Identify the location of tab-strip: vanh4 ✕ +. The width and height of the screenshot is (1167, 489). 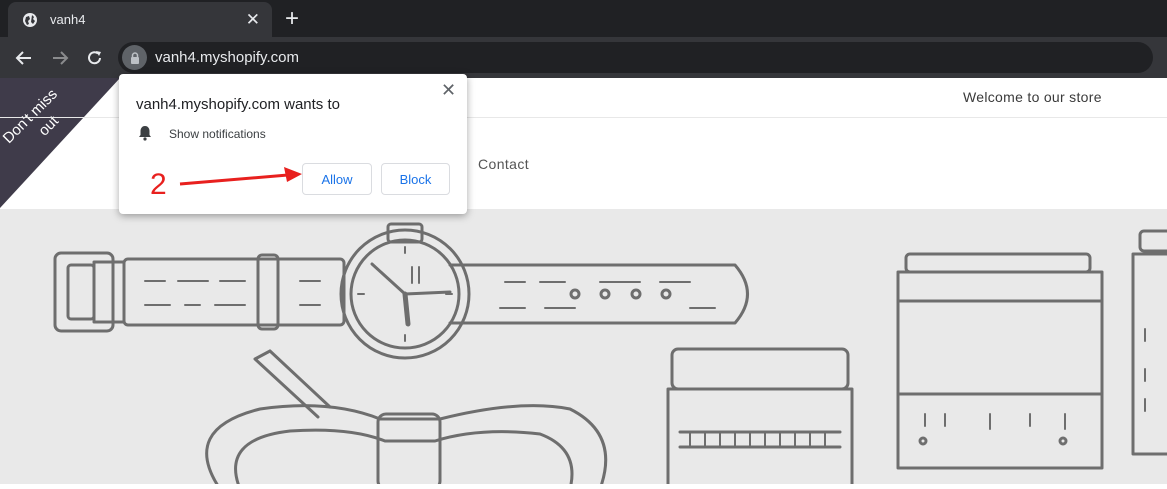
(583, 18).